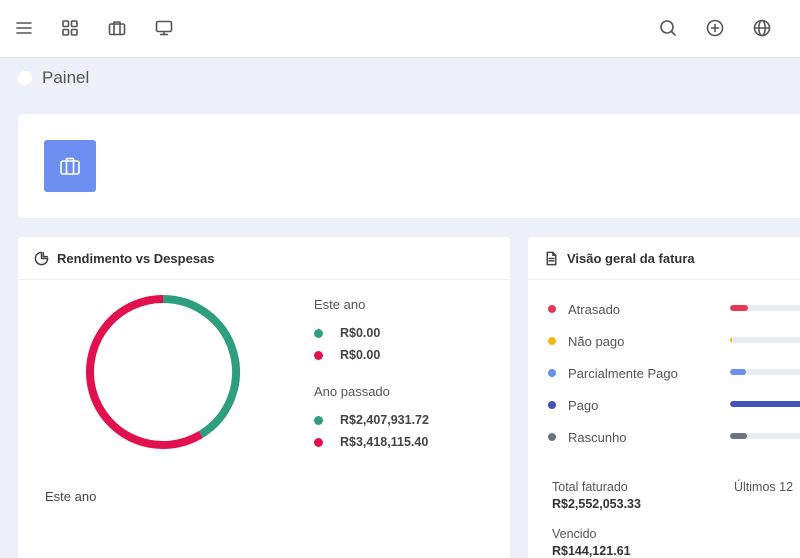 The image size is (800, 558). I want to click on due-label: Vencido, so click(574, 534).